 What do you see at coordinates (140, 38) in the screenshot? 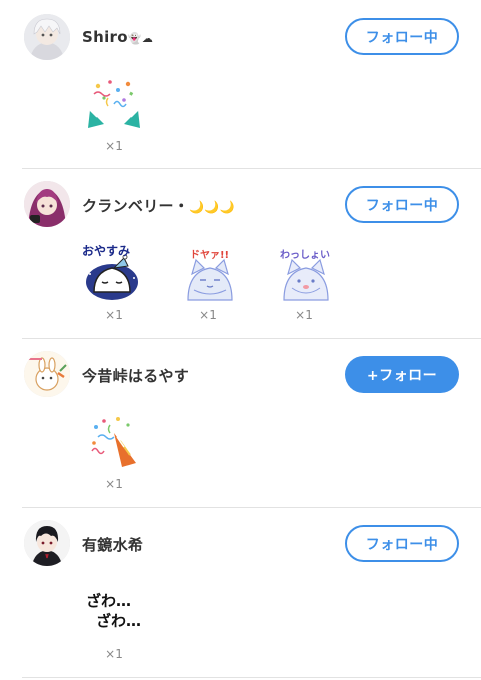
I see `ghost-cloud-emoji: 👻☁` at bounding box center [140, 38].